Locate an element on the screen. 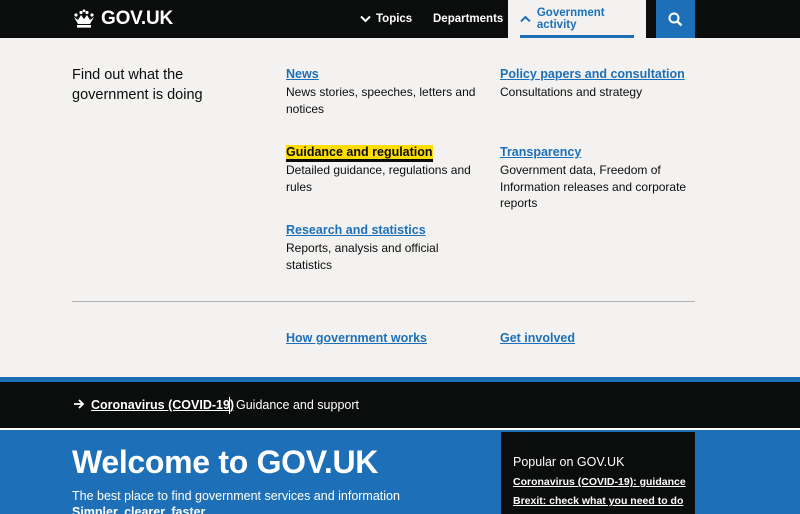  popular-link-covid: Coronavirus (COVID-19): guidance is located at coordinates (599, 482).